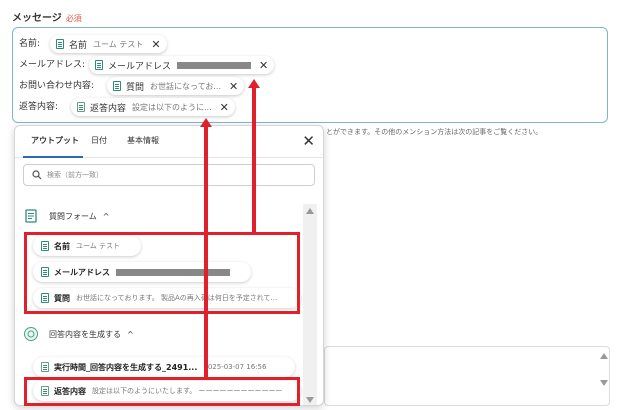 The image size is (621, 410). Describe the element at coordinates (162, 391) in the screenshot. I see `annotation-box-reply` at that location.